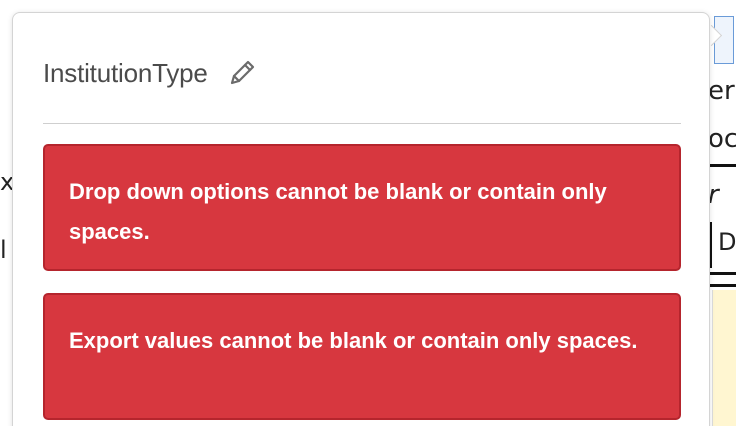  What do you see at coordinates (727, 242) in the screenshot?
I see `background-text-fragment: D` at bounding box center [727, 242].